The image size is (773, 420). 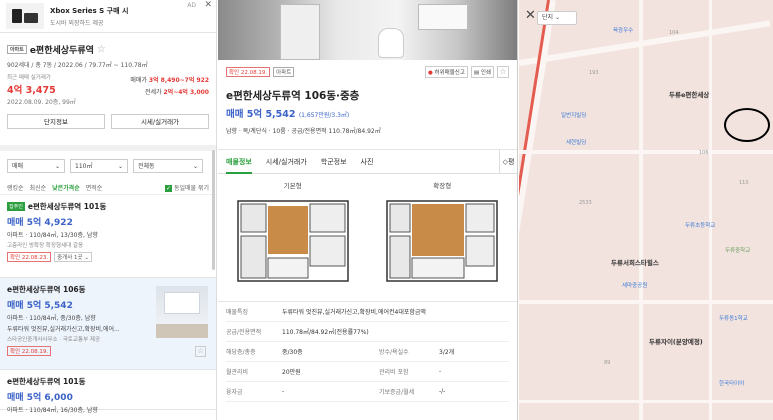 I want to click on listing-title: e편한세상두류역 106동, so click(x=46, y=289).